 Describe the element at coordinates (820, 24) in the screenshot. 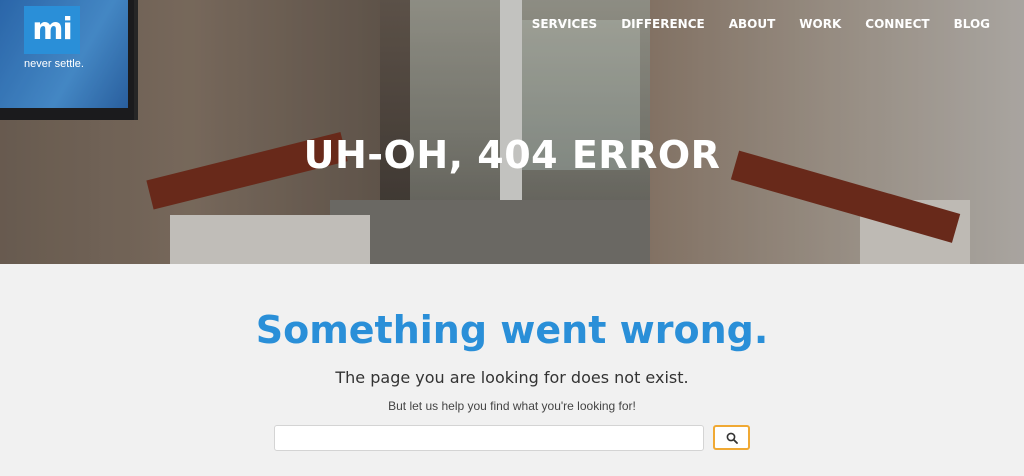

I see `nav-item-work: WORK` at that location.